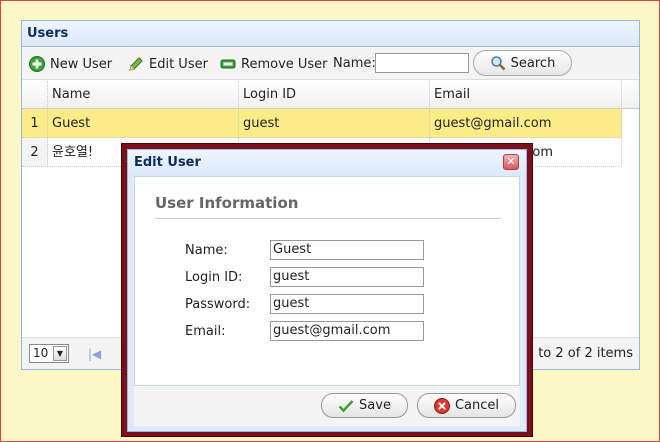  Describe the element at coordinates (526, 95) in the screenshot. I see `column-header-email: Email` at that location.